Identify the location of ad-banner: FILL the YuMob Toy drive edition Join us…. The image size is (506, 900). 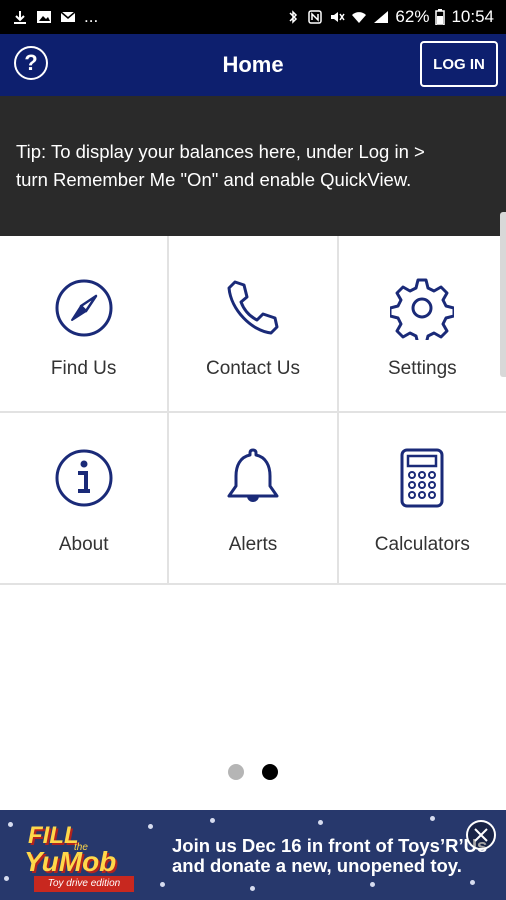
(253, 855).